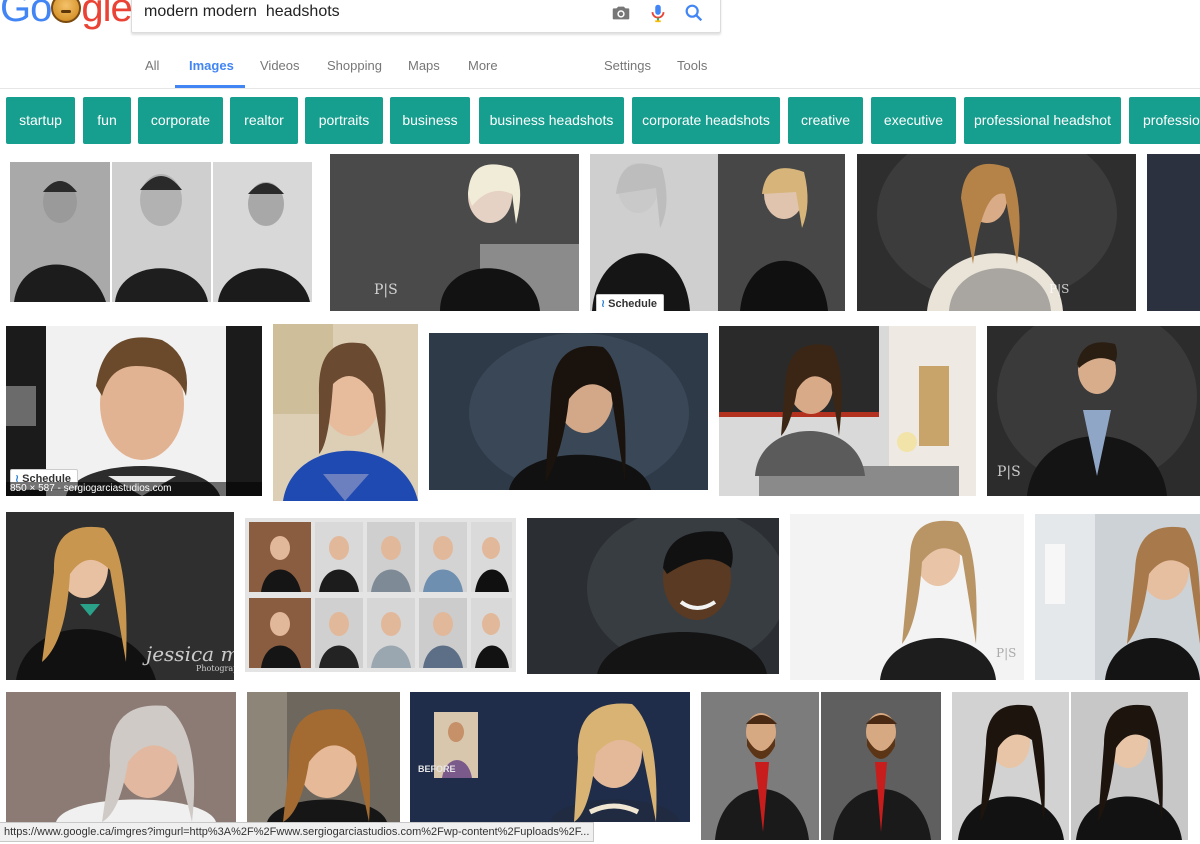 The width and height of the screenshot is (1200, 844). Describe the element at coordinates (1093, 411) in the screenshot. I see `image-result-10: P|S` at that location.